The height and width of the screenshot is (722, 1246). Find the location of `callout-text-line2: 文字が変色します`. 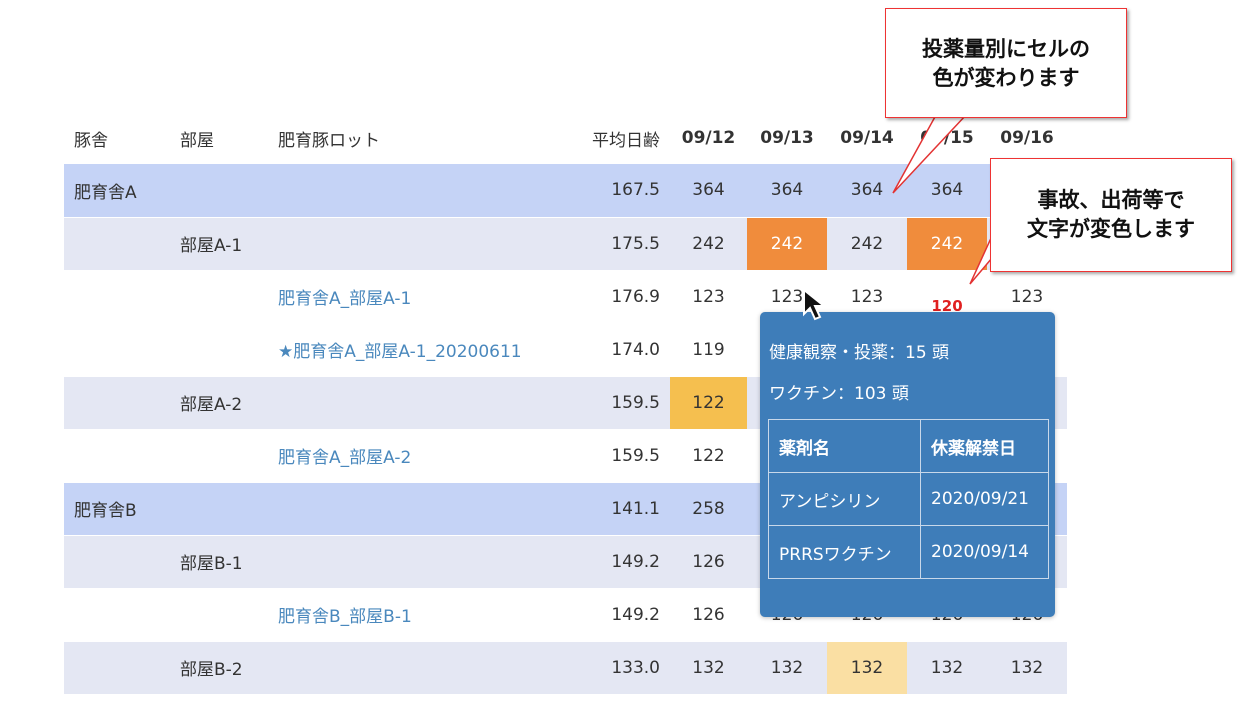

callout-text-line2: 文字が変色します is located at coordinates (1111, 229).